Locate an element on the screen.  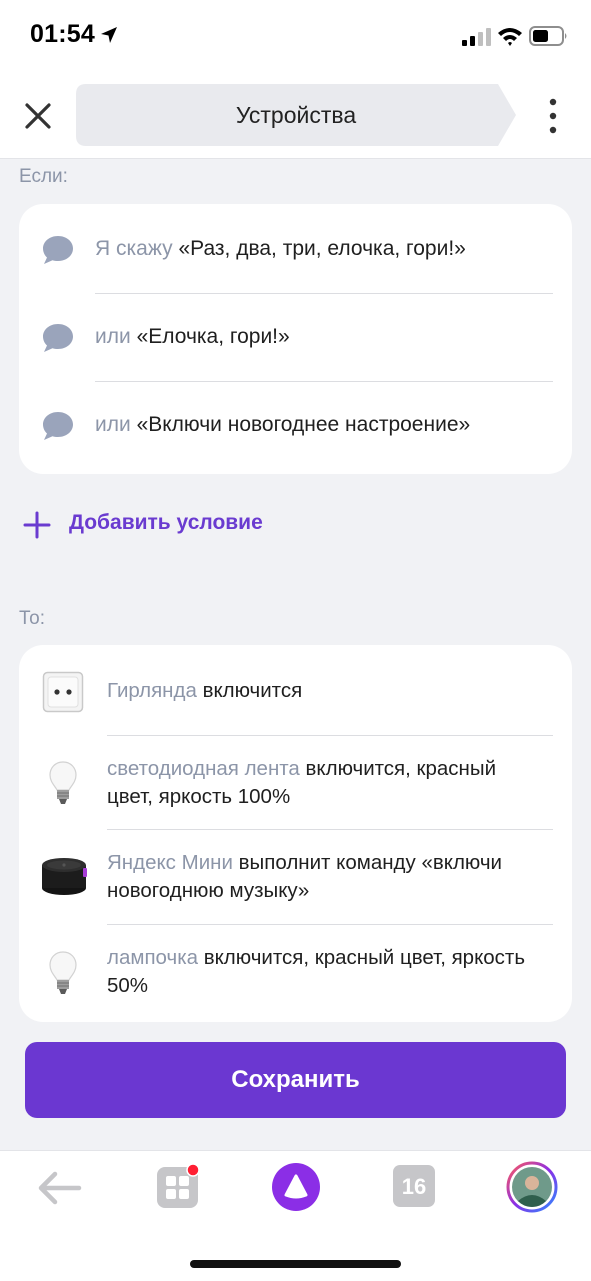
profile-avatar is located at coordinates (532, 1187).